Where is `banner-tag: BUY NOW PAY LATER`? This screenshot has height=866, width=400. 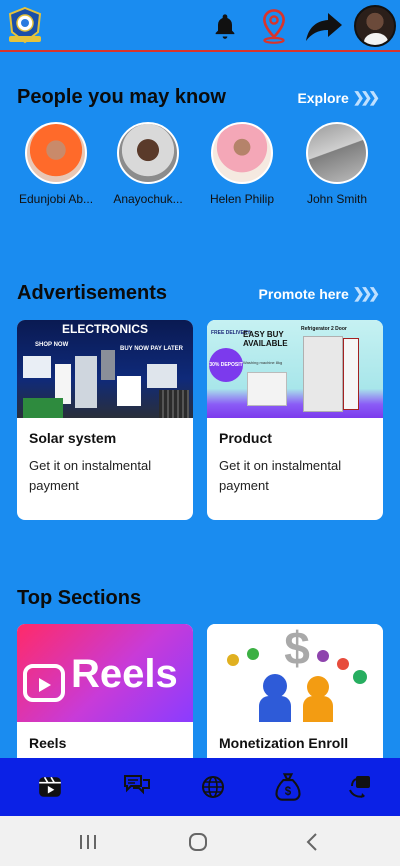
banner-tag: BUY NOW PAY LATER is located at coordinates (151, 349).